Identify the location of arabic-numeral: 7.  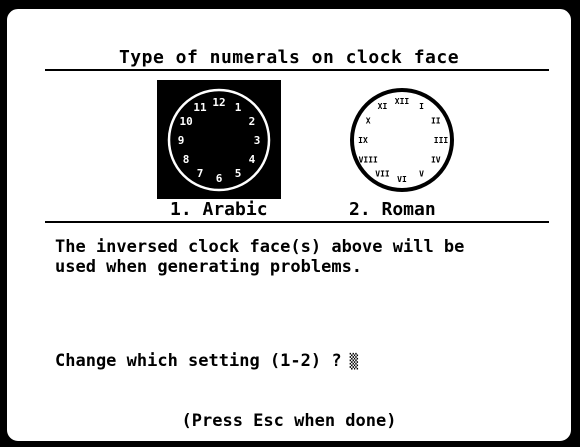
(200, 173).